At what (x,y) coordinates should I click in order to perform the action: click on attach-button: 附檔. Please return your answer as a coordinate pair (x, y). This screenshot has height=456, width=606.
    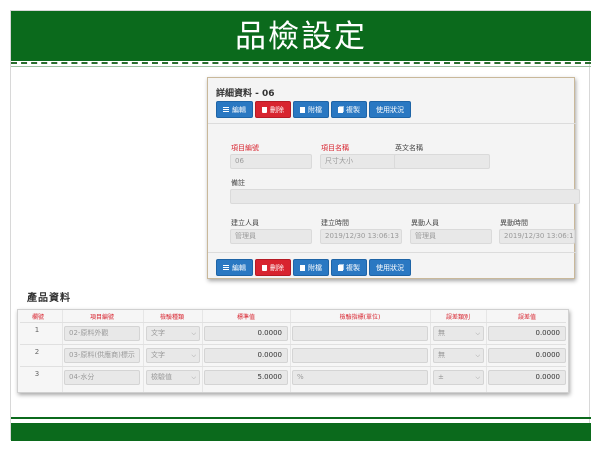
    Looking at the image, I should click on (311, 109).